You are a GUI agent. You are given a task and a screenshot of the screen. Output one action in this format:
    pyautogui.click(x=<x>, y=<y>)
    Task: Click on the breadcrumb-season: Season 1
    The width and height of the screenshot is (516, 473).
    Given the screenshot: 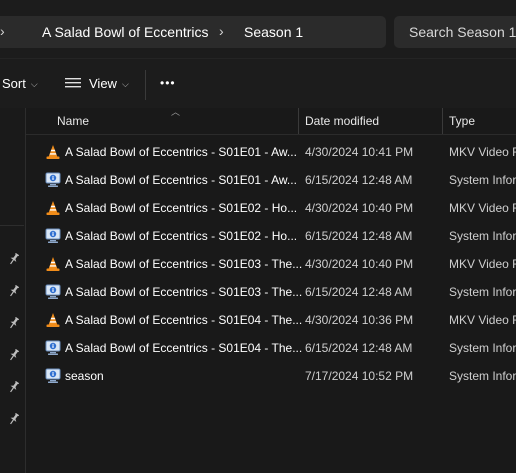 What is the action you would take?
    pyautogui.click(x=273, y=32)
    